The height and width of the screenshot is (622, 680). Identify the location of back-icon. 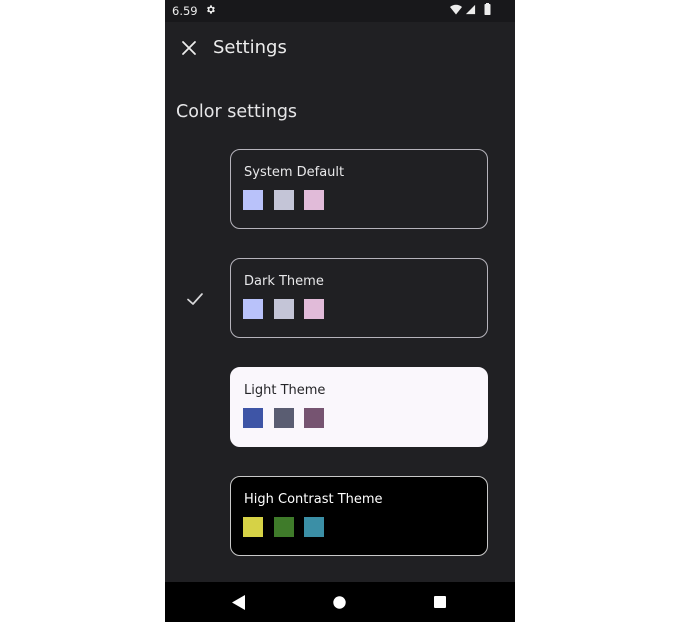
(238, 602).